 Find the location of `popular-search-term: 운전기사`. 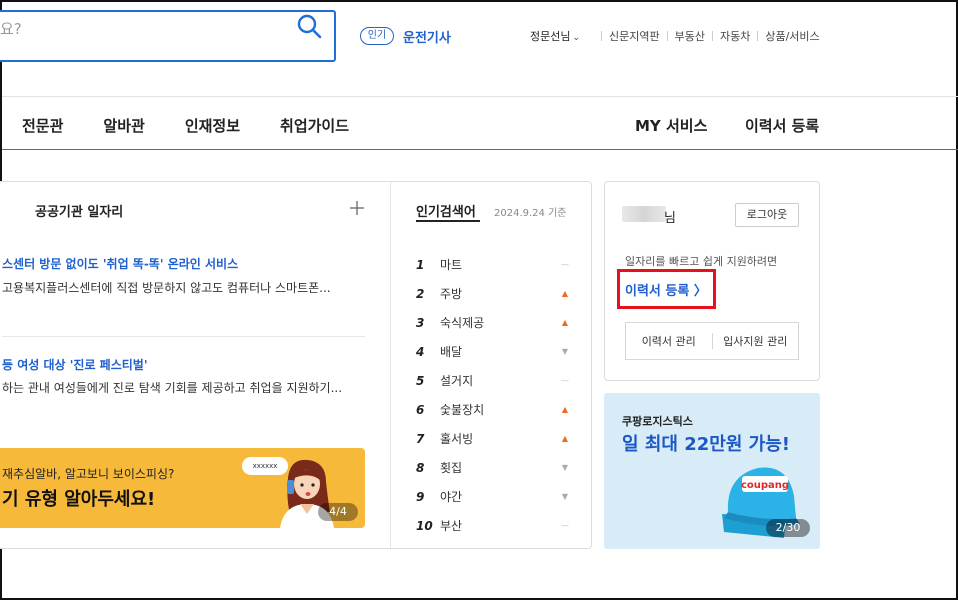

popular-search-term: 운전기사 is located at coordinates (427, 36).